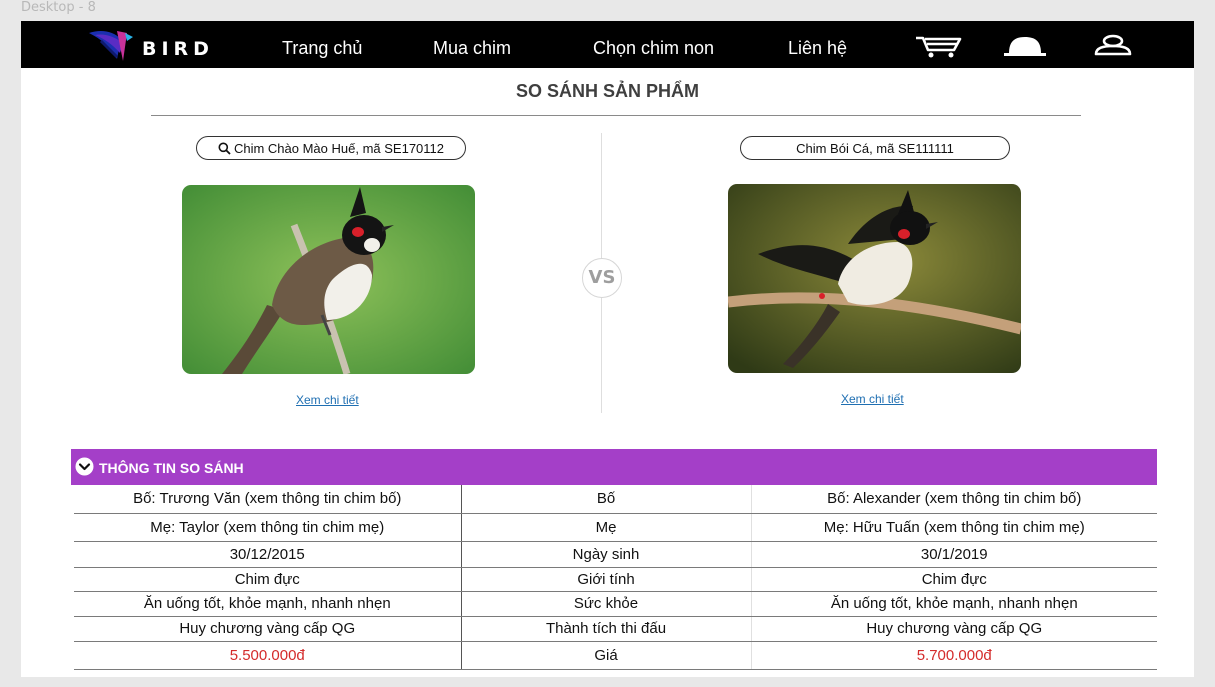 The image size is (1215, 687). What do you see at coordinates (267, 579) in the screenshot?
I see `left-gender: Chim đực` at bounding box center [267, 579].